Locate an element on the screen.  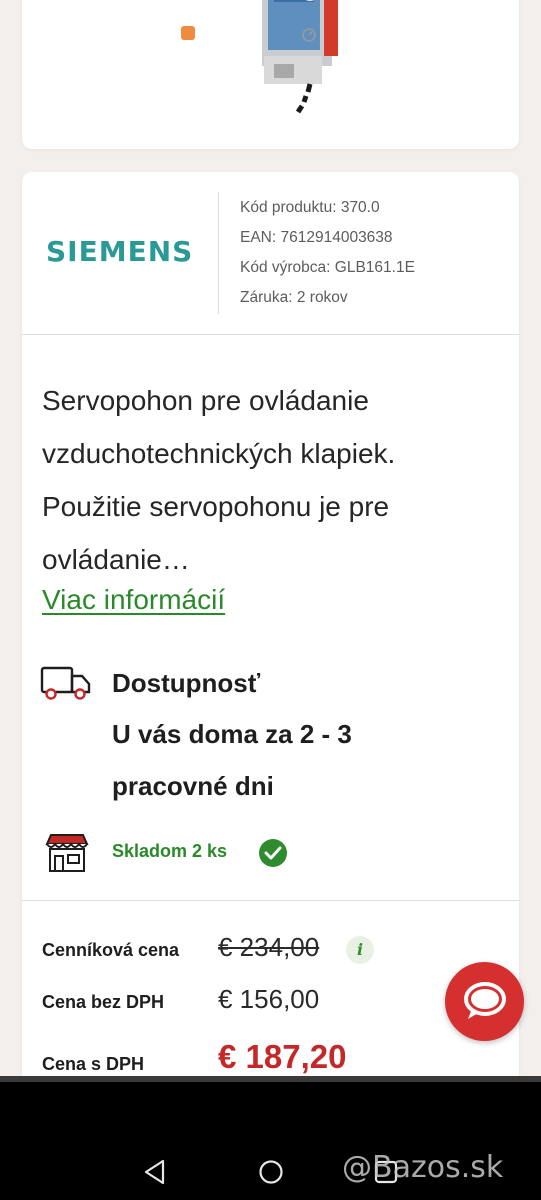
net-price-value: € 156,00 is located at coordinates (269, 999).